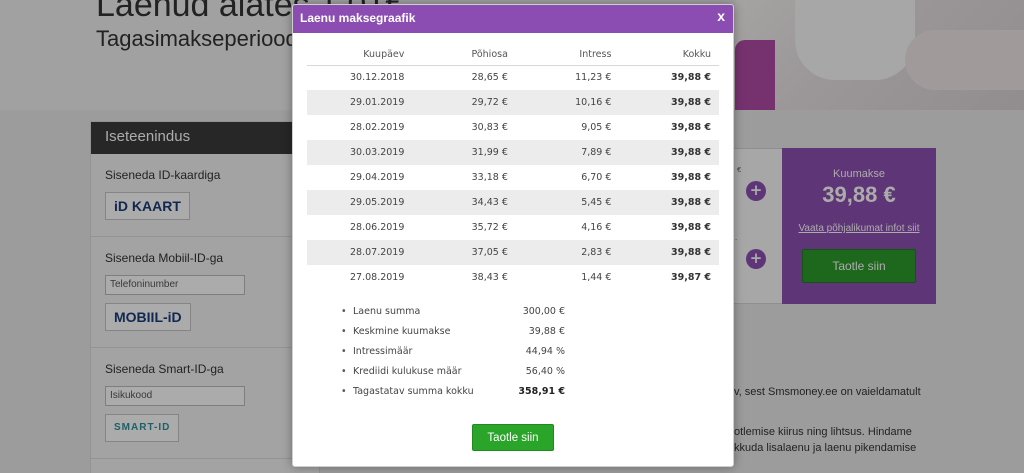  Describe the element at coordinates (596, 277) in the screenshot. I see `cell-interest: 1,44 €` at that location.